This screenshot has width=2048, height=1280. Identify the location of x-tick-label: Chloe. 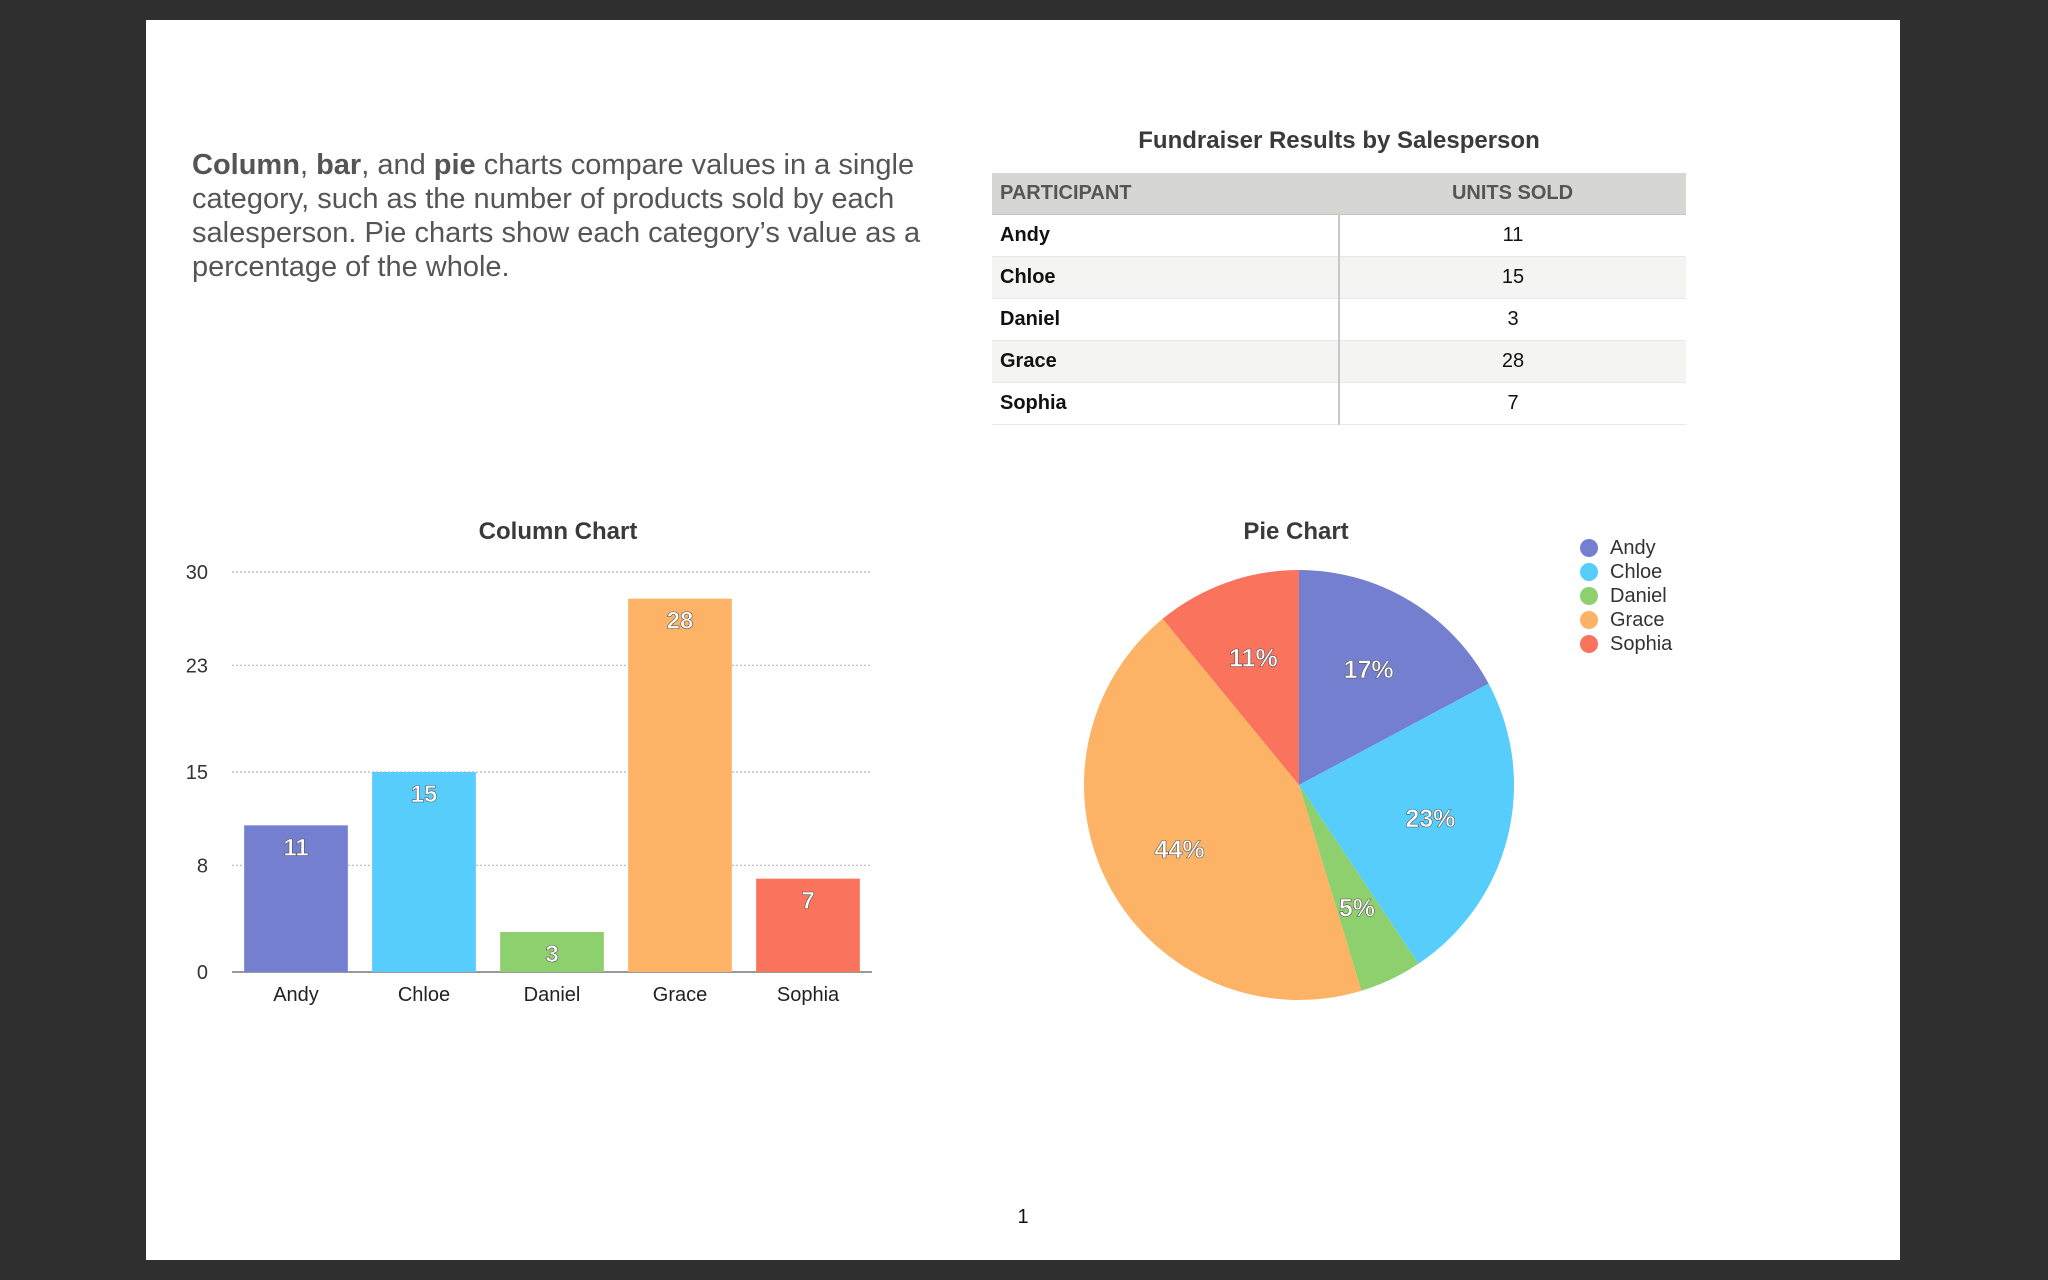
(424, 995).